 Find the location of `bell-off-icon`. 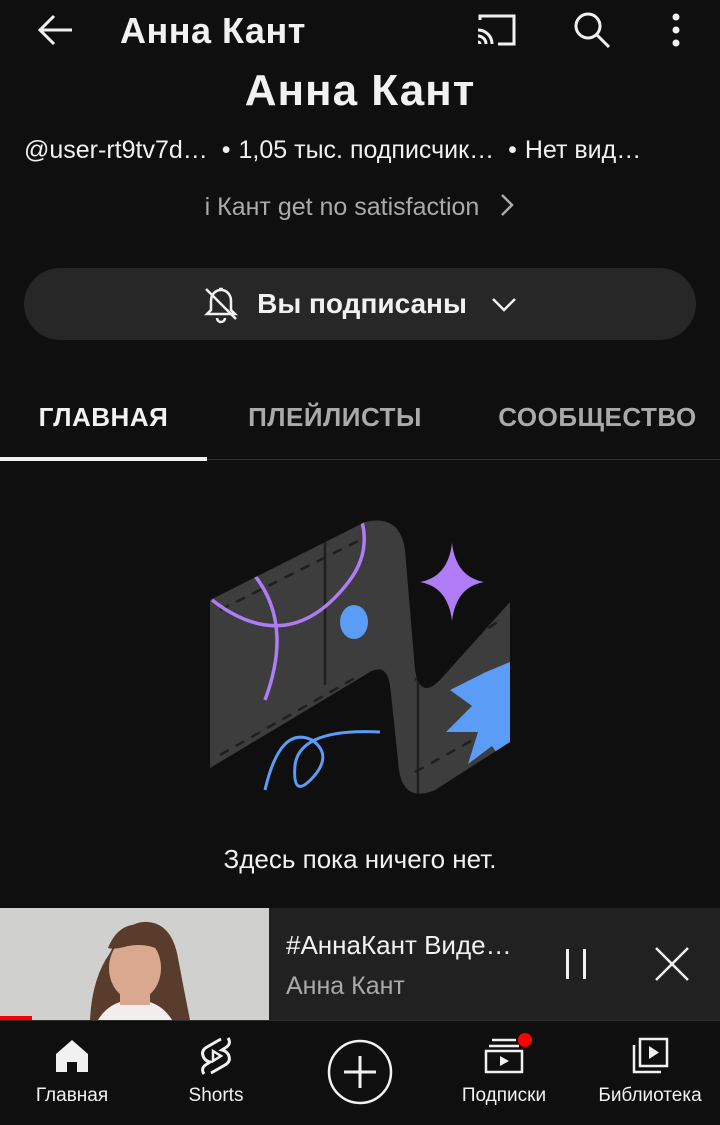

bell-off-icon is located at coordinates (221, 304).